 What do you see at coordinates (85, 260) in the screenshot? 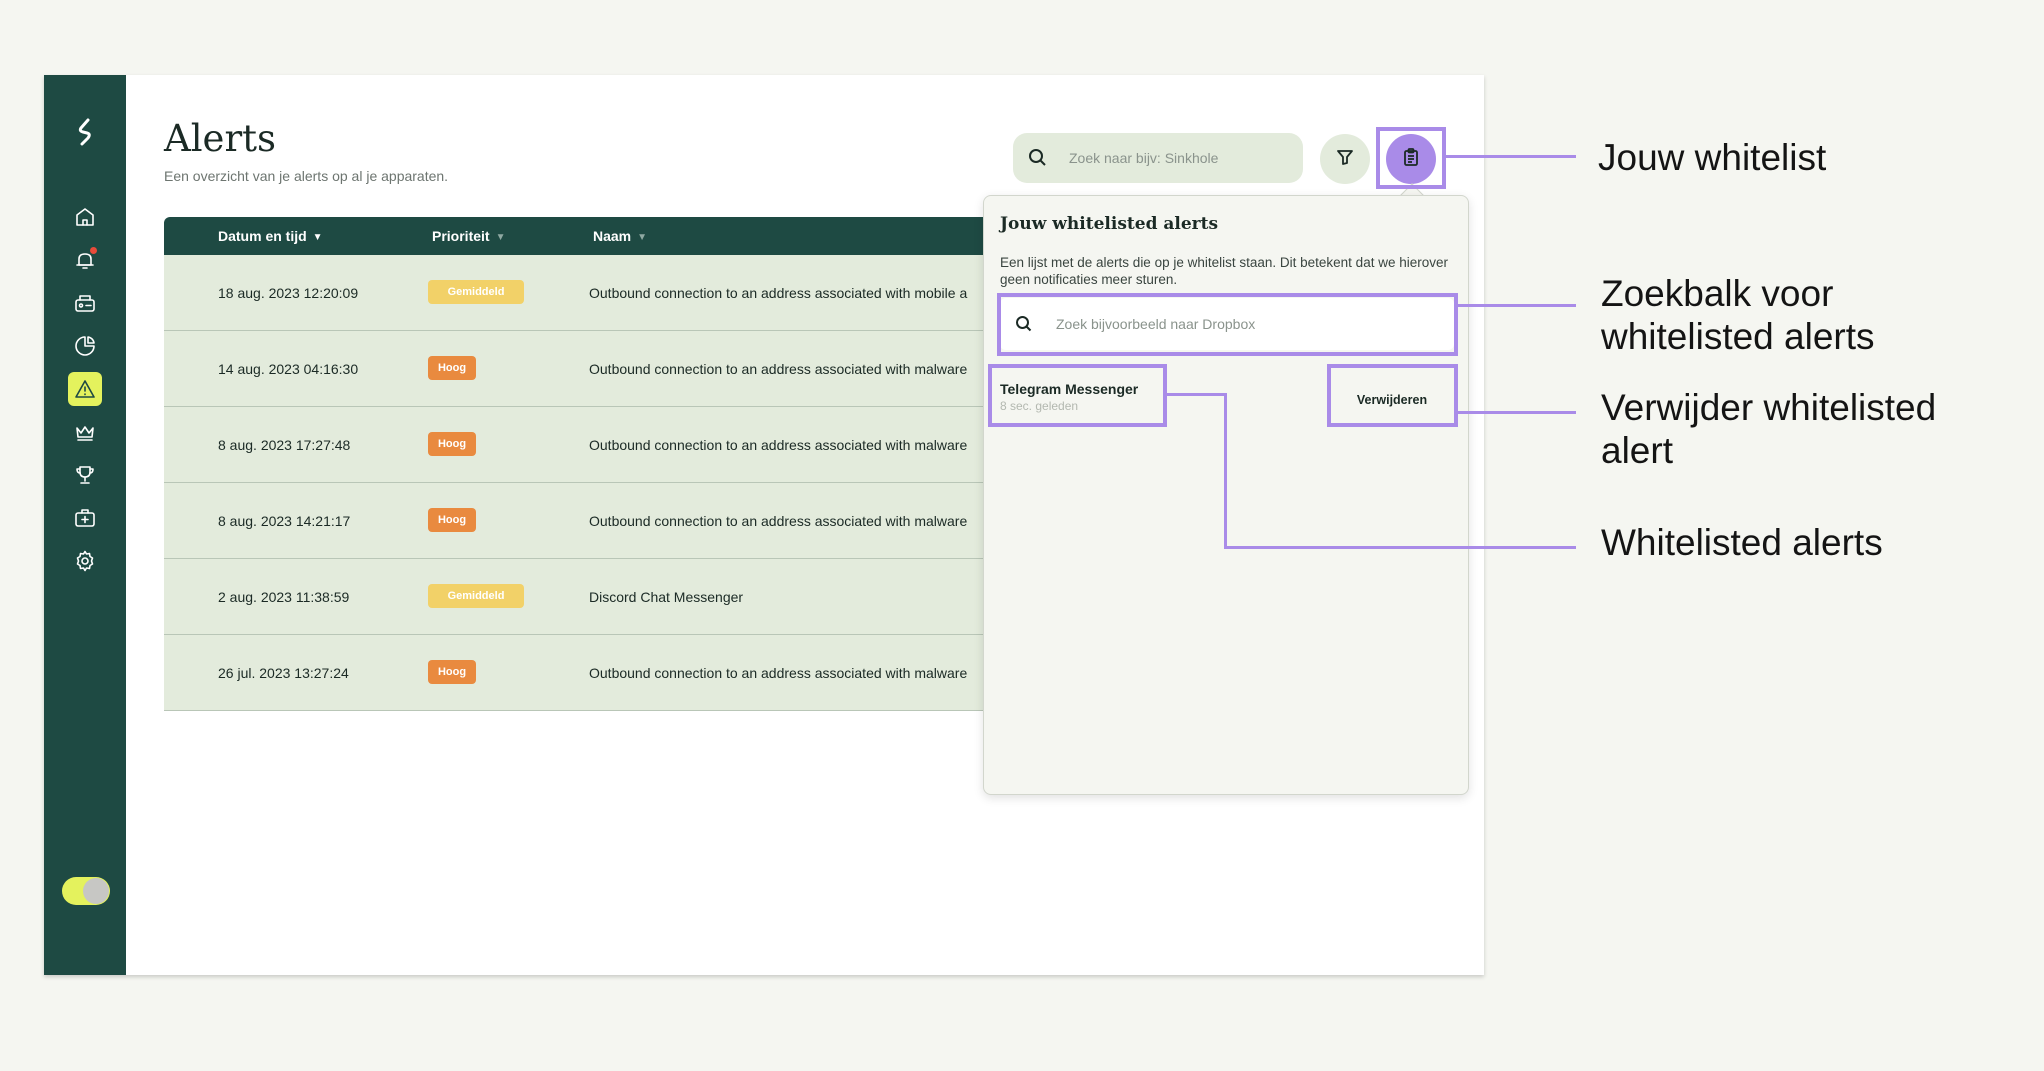
I see `bell-icon` at bounding box center [85, 260].